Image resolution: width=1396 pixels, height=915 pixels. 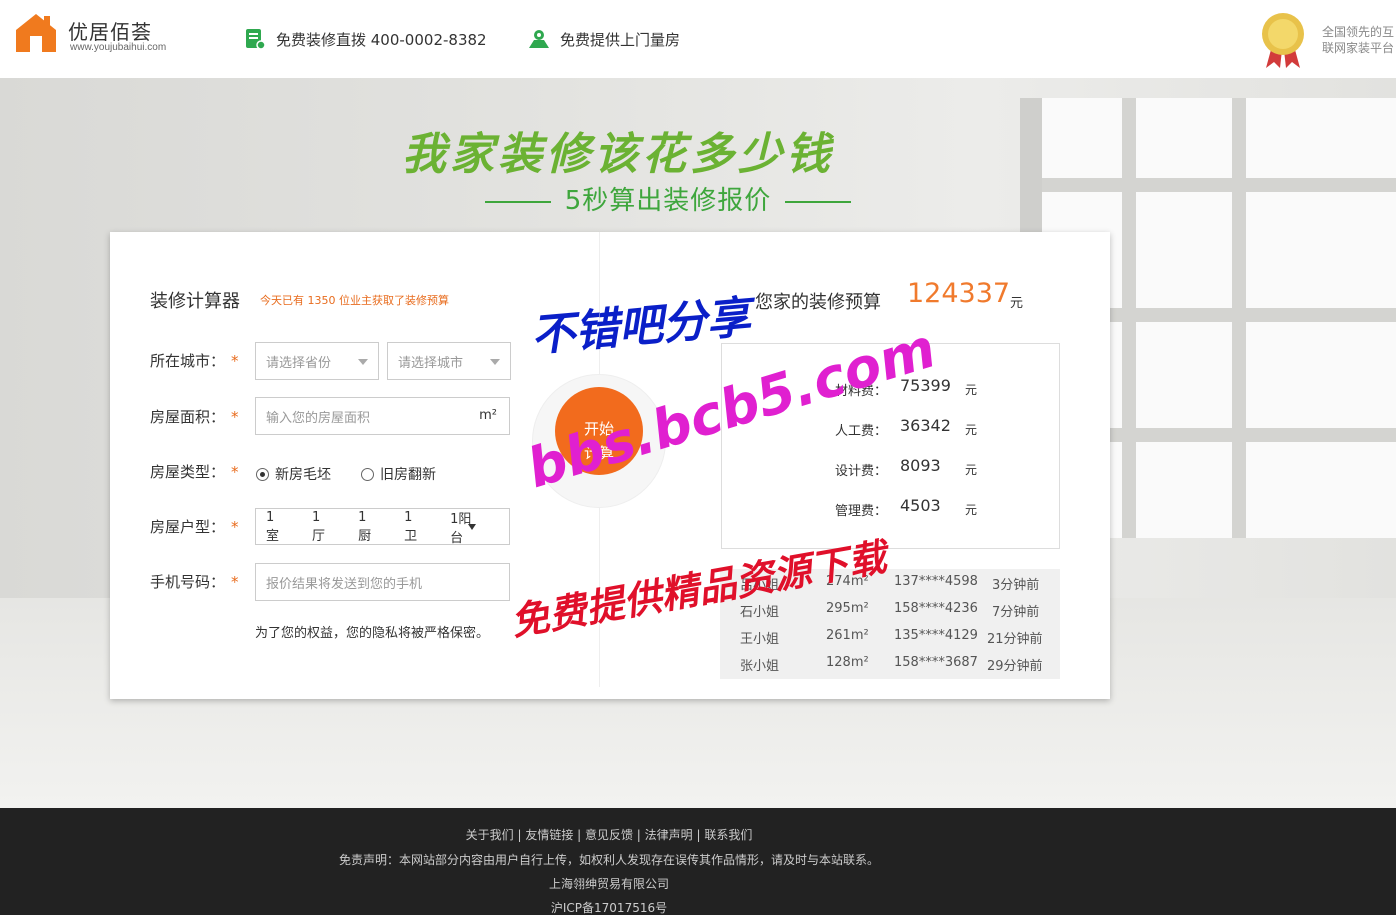 I want to click on survey-text: 免费提供上门量房, so click(x=620, y=39).